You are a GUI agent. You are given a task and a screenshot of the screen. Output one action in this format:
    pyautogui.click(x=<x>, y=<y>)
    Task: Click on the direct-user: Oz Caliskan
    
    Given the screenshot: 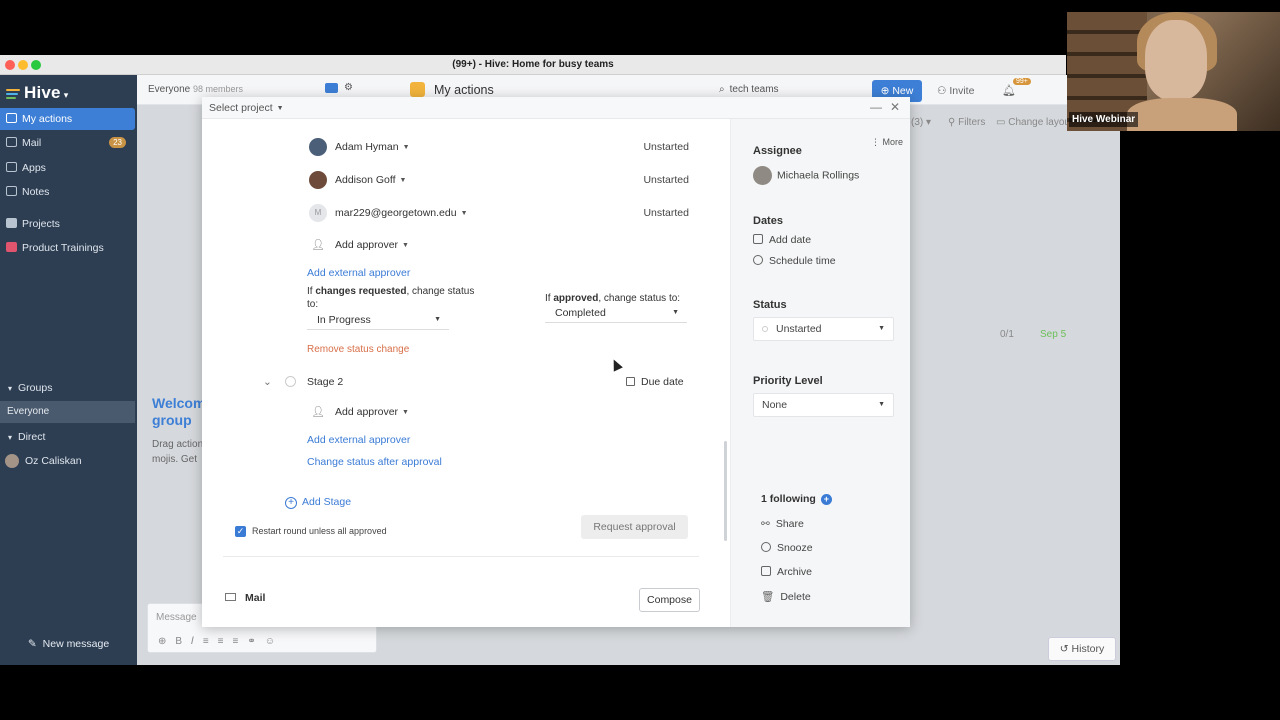 What is the action you would take?
    pyautogui.click(x=43, y=461)
    